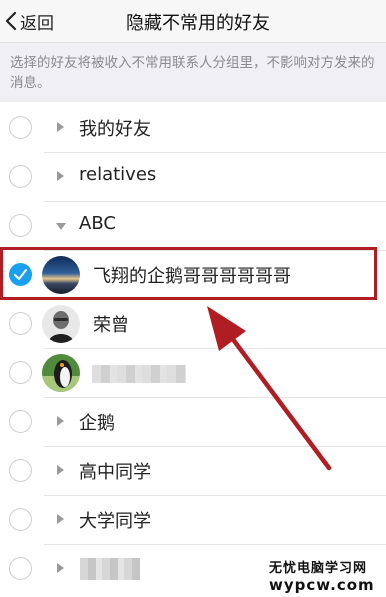 This screenshot has width=386, height=597. Describe the element at coordinates (193, 177) in the screenshot. I see `group-row-relatives: relatives` at that location.